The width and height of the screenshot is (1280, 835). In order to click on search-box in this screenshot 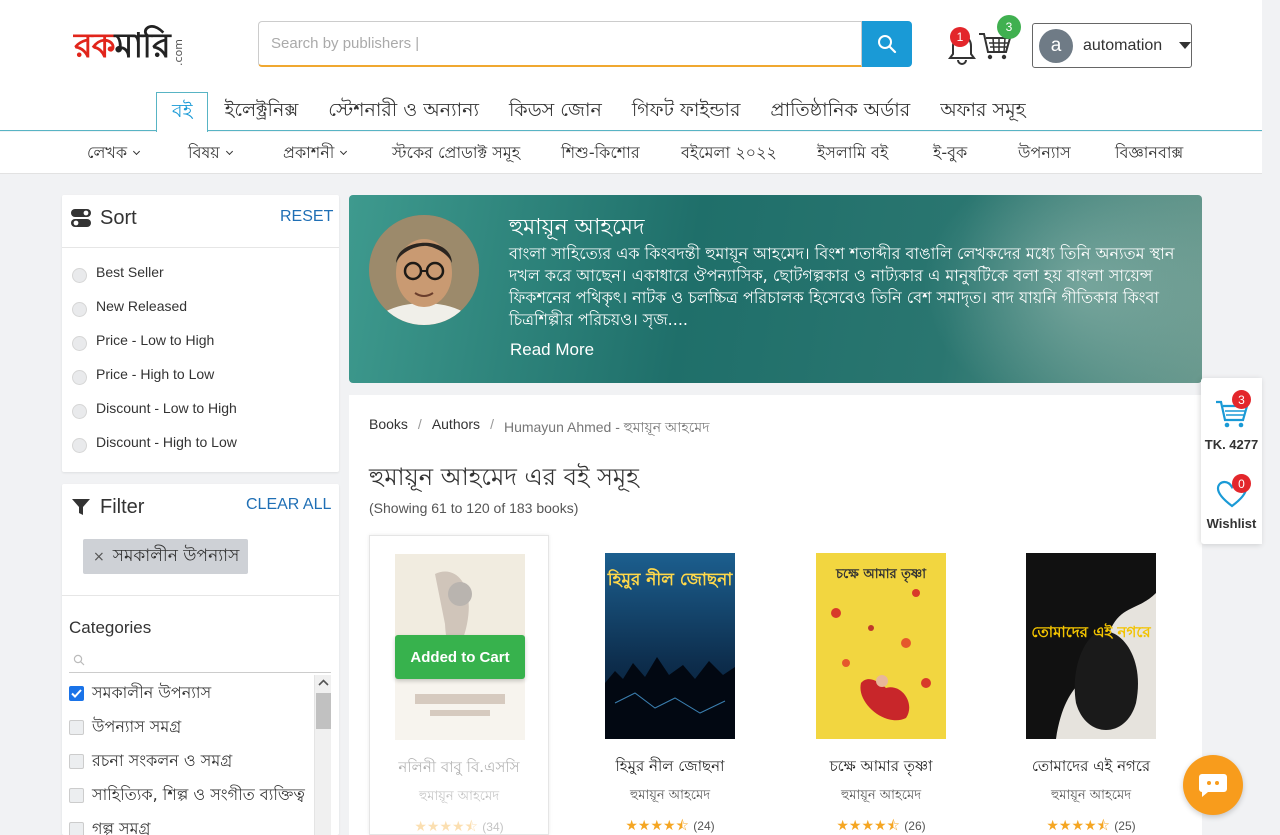, I will do `click(560, 44)`.